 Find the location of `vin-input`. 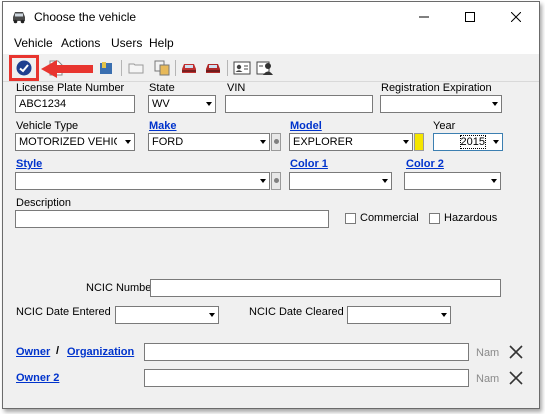

vin-input is located at coordinates (299, 104).